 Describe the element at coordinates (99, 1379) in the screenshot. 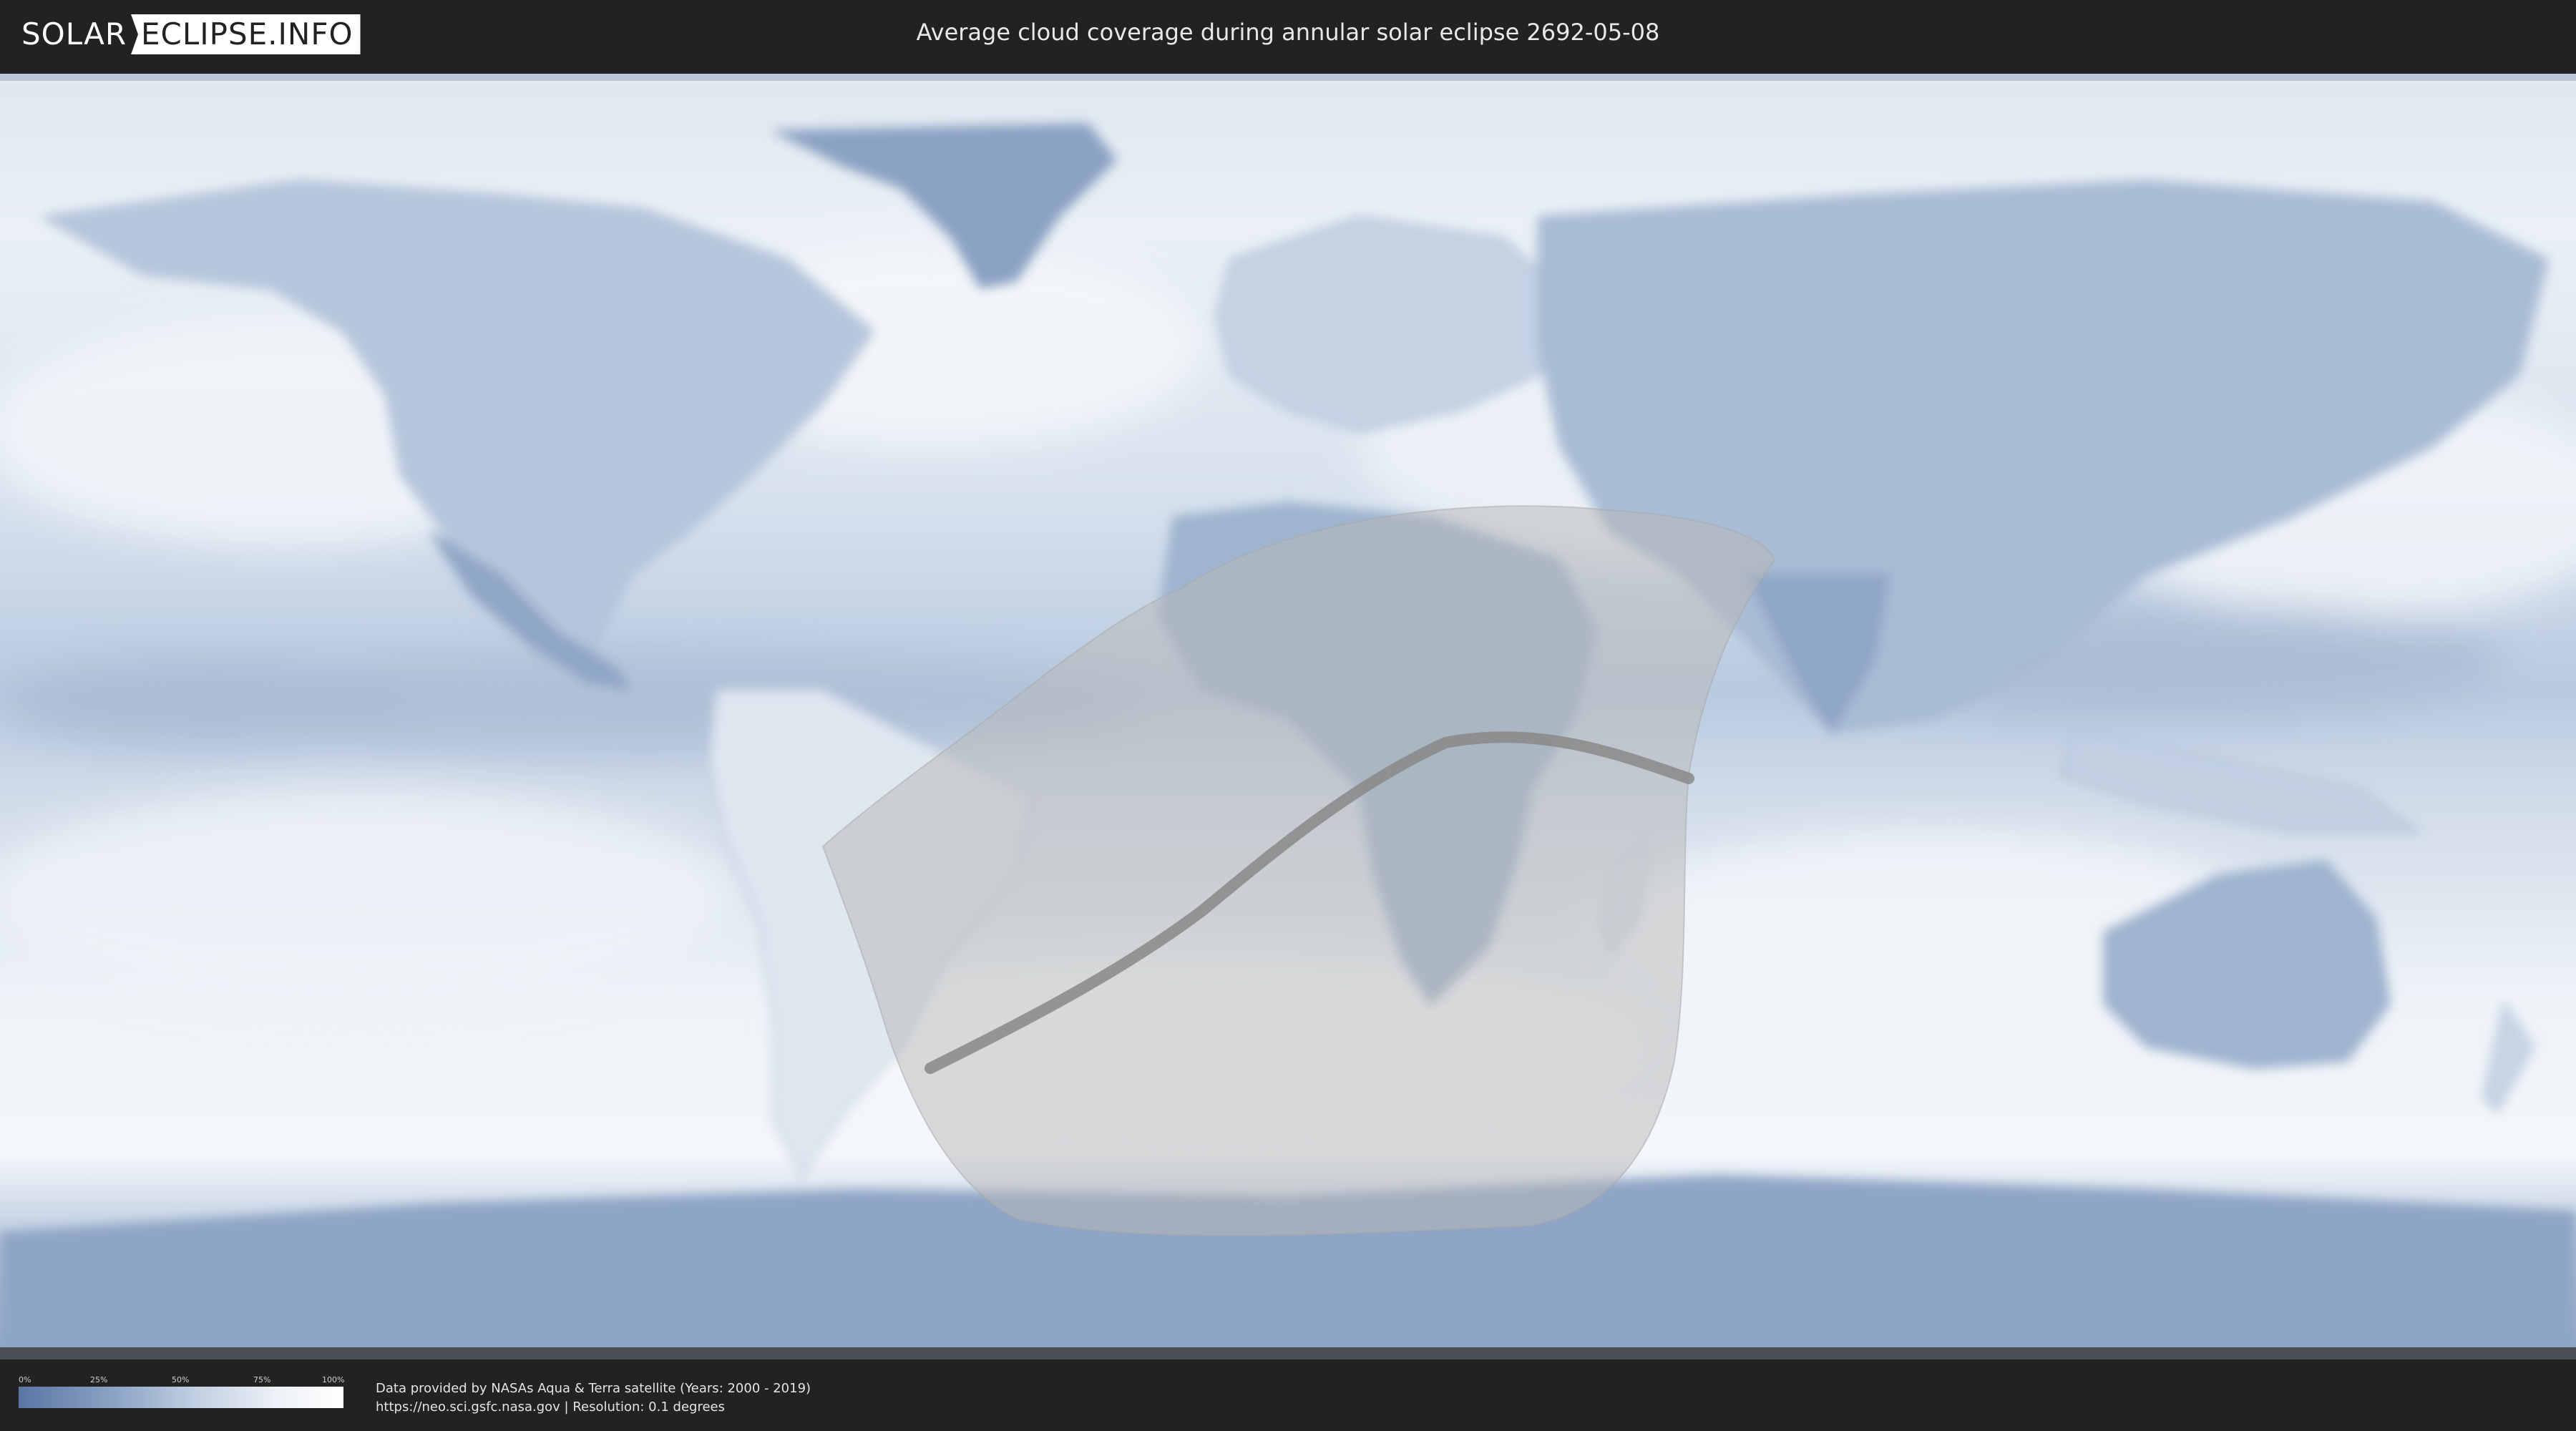

I see `legend-tick-25: 25%` at that location.